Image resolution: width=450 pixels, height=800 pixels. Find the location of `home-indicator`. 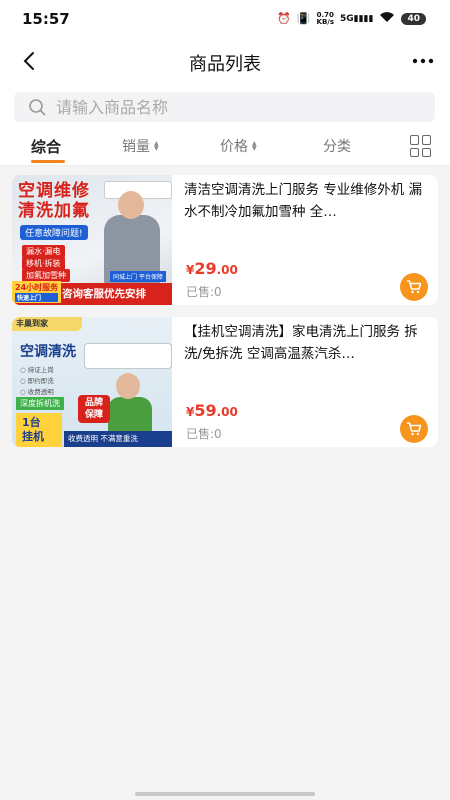

home-indicator is located at coordinates (225, 794).